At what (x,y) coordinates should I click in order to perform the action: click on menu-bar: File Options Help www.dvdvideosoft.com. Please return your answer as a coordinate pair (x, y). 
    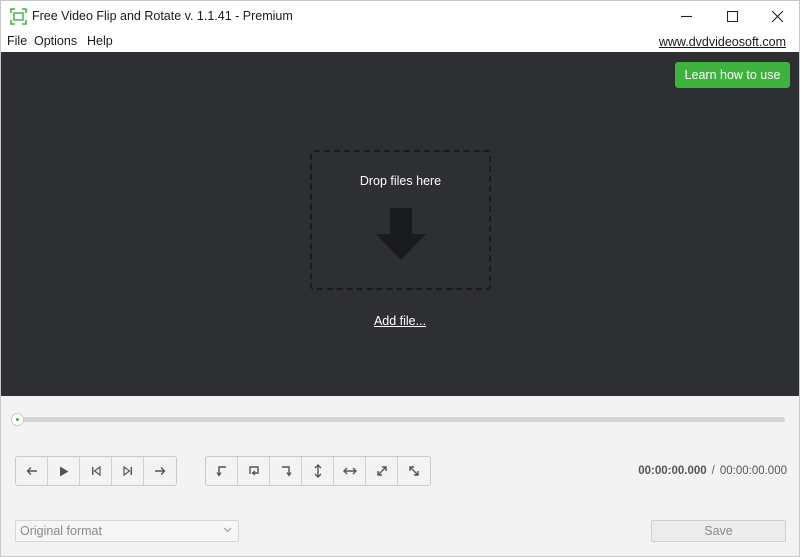
    Looking at the image, I should click on (400, 42).